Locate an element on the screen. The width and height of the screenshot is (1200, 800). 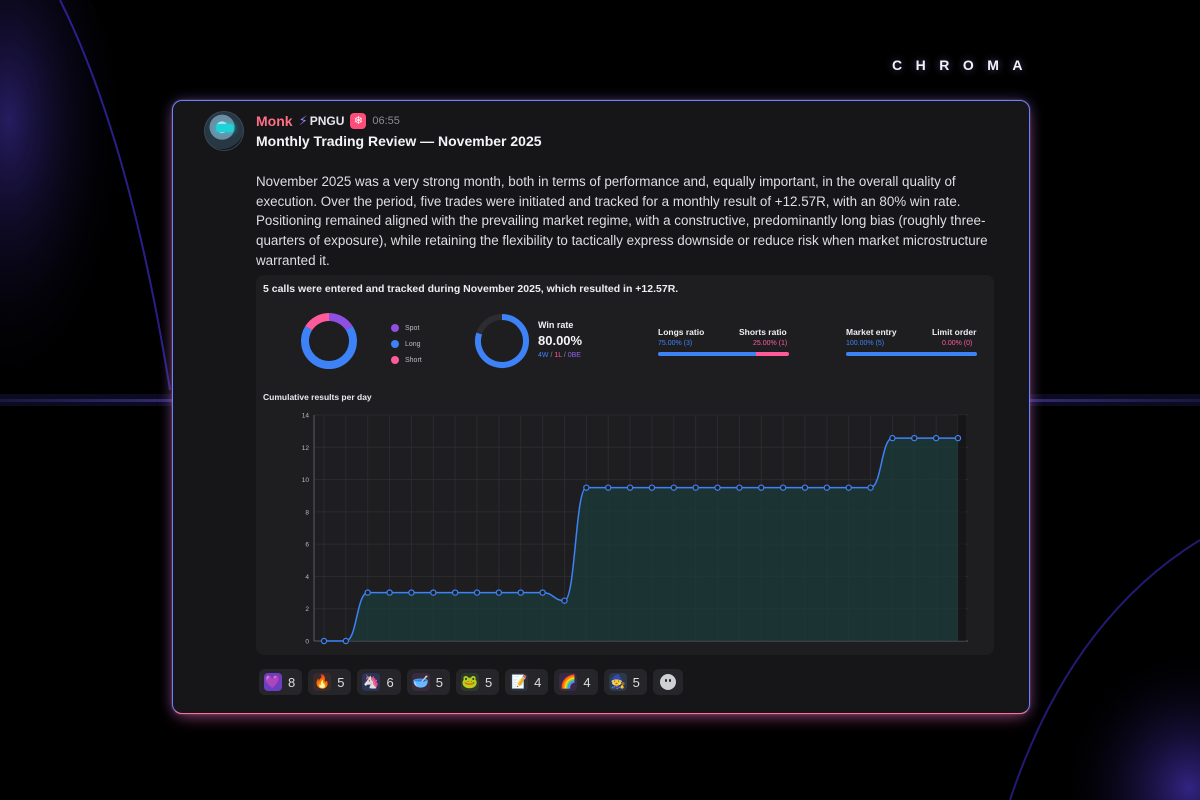
fire-icon: 🔥 is located at coordinates (322, 682).